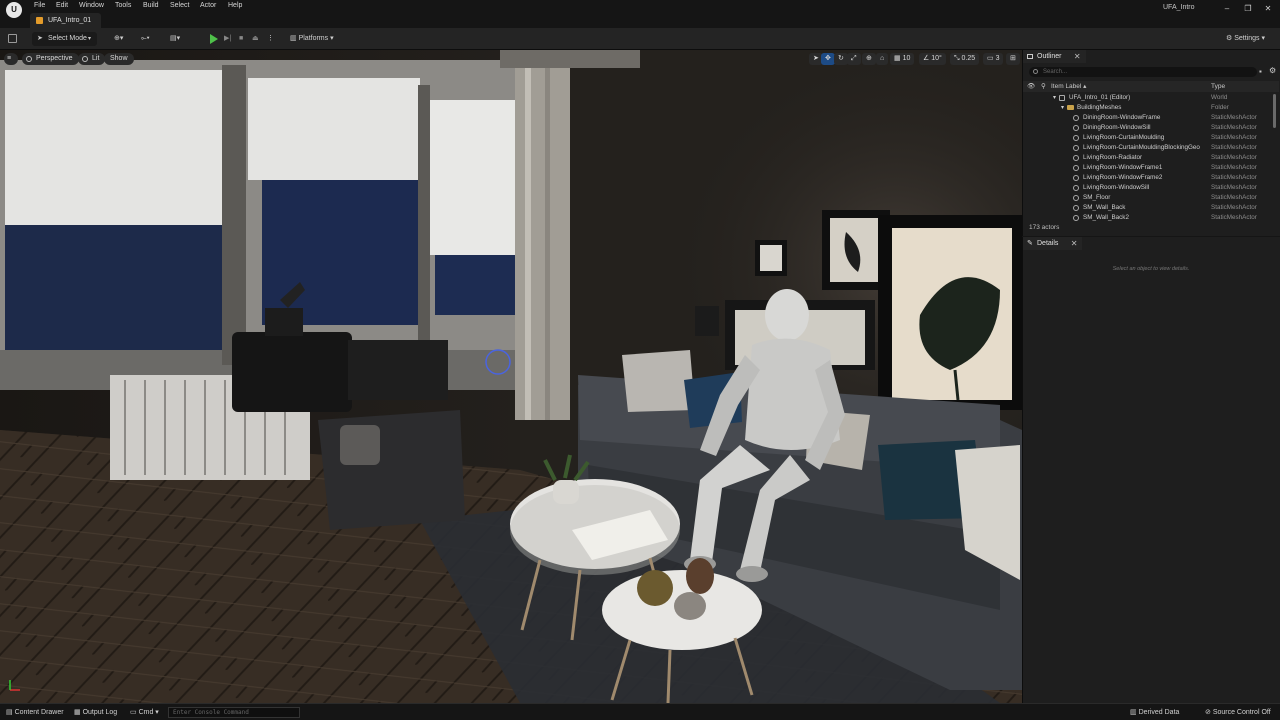 This screenshot has width=1280, height=720. What do you see at coordinates (39, 5) in the screenshot?
I see `menu-file: File` at bounding box center [39, 5].